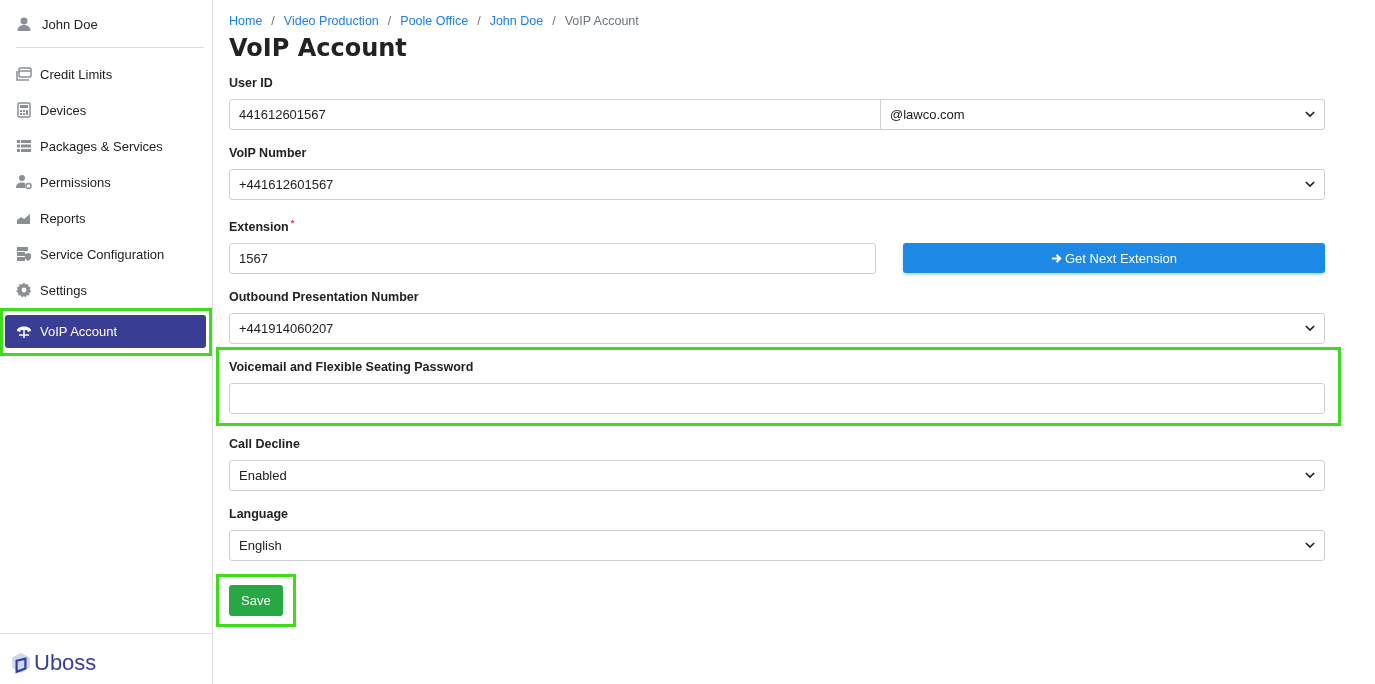  I want to click on server-shield-icon, so click(24, 254).